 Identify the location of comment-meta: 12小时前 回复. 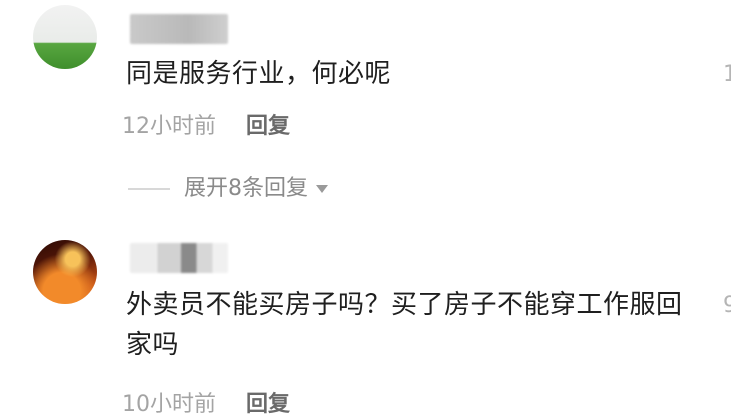
(206, 127).